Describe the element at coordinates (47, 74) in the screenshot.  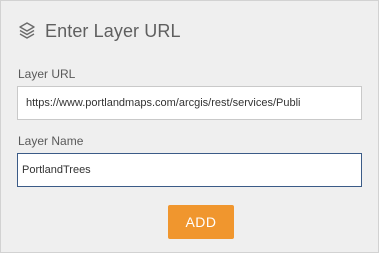
I see `layer-url-label: Layer URL` at that location.